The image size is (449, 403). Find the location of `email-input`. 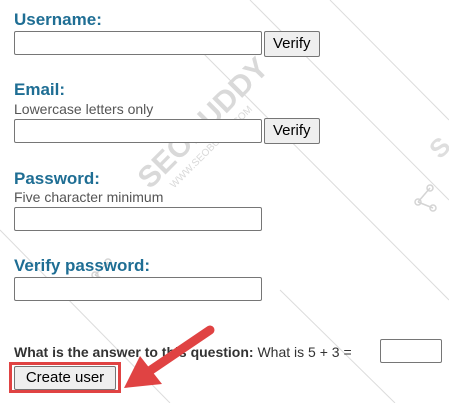

email-input is located at coordinates (138, 131).